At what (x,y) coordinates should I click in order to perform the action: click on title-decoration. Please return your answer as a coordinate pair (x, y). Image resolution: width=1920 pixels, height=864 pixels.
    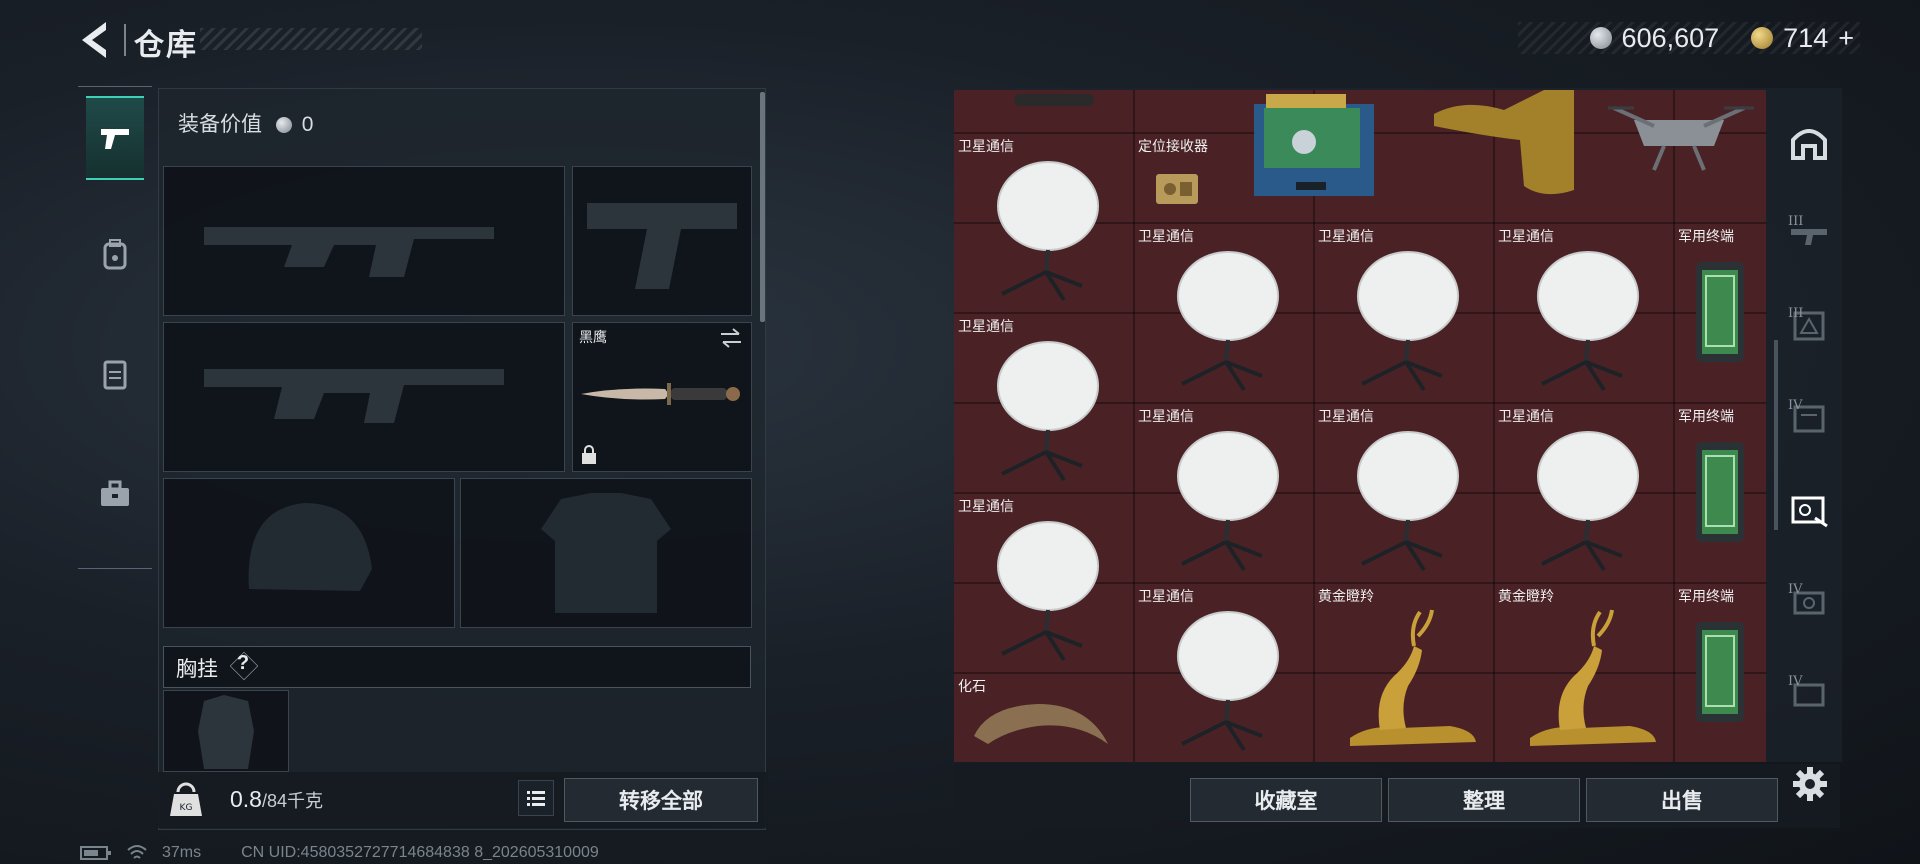
    Looking at the image, I should click on (311, 39).